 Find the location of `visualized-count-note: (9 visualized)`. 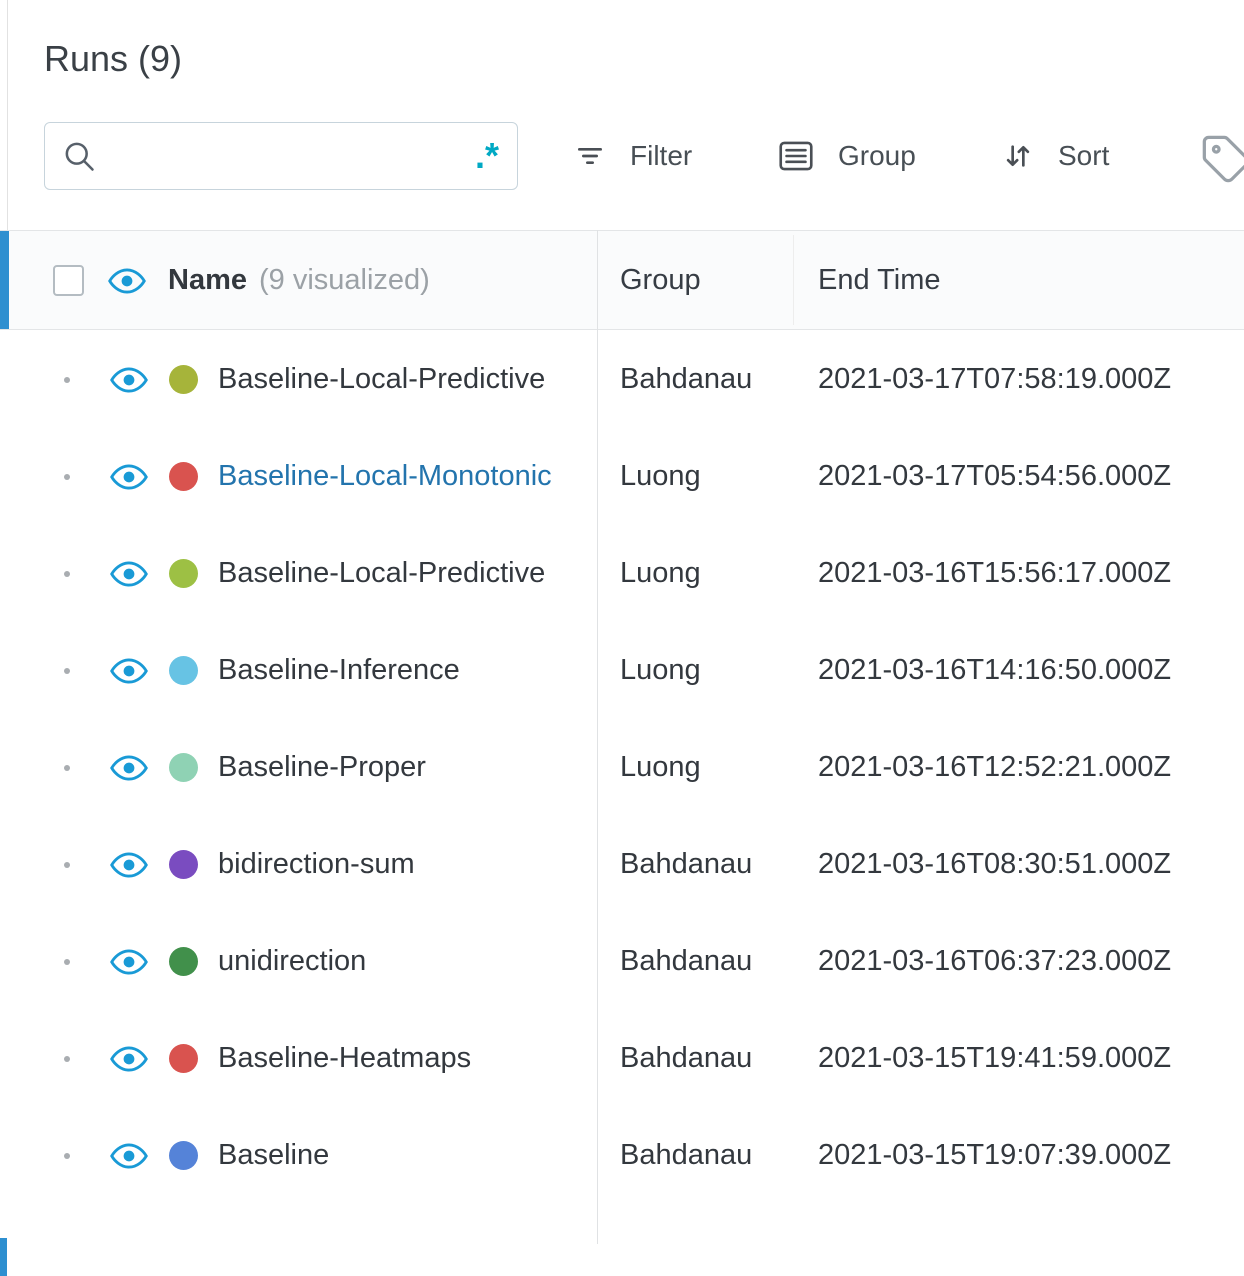

visualized-count-note: (9 visualized) is located at coordinates (344, 279).